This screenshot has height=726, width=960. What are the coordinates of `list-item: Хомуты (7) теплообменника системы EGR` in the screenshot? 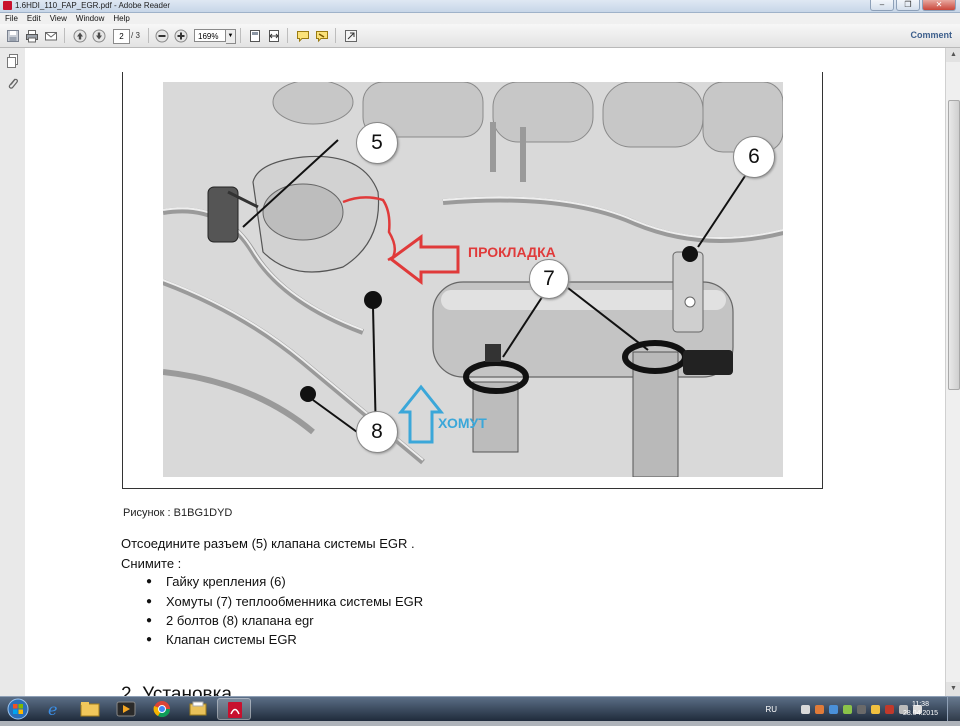 It's located at (295, 601).